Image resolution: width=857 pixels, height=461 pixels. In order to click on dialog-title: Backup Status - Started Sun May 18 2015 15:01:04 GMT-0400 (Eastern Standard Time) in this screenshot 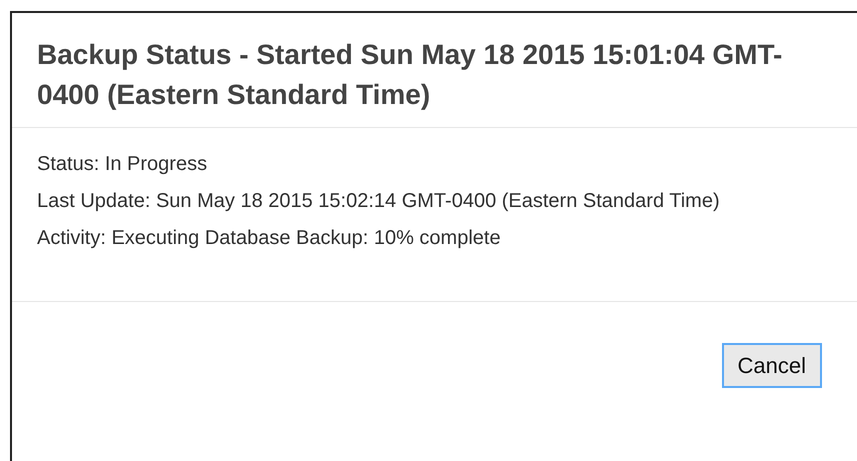, I will do `click(410, 75)`.